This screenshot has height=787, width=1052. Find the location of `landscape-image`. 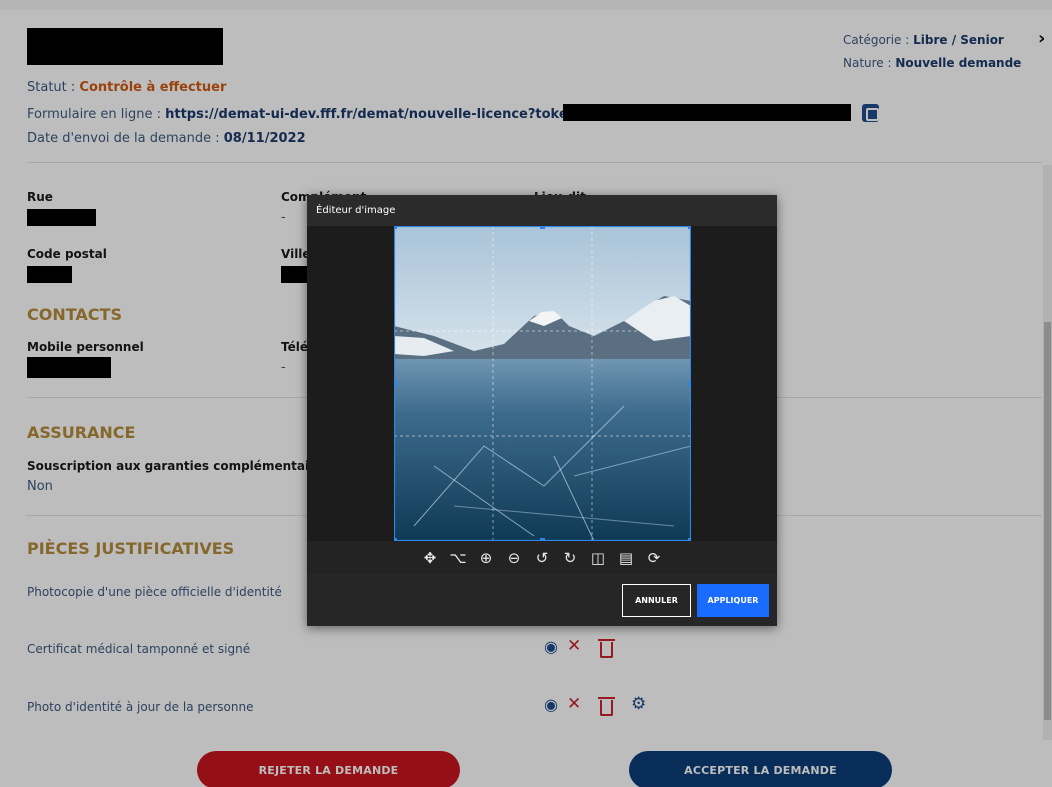

landscape-image is located at coordinates (542, 383).